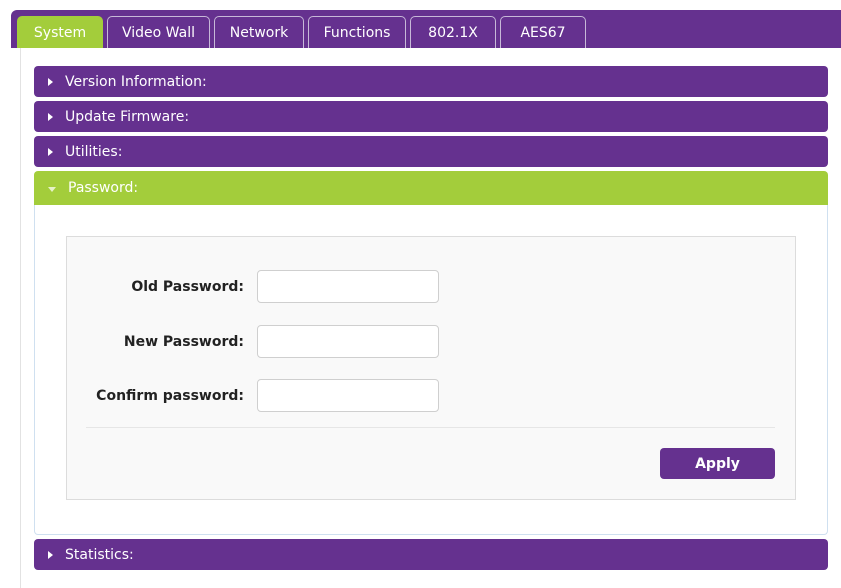 Image resolution: width=841 pixels, height=588 pixels. What do you see at coordinates (431, 188) in the screenshot?
I see `section-password-header: Password:` at bounding box center [431, 188].